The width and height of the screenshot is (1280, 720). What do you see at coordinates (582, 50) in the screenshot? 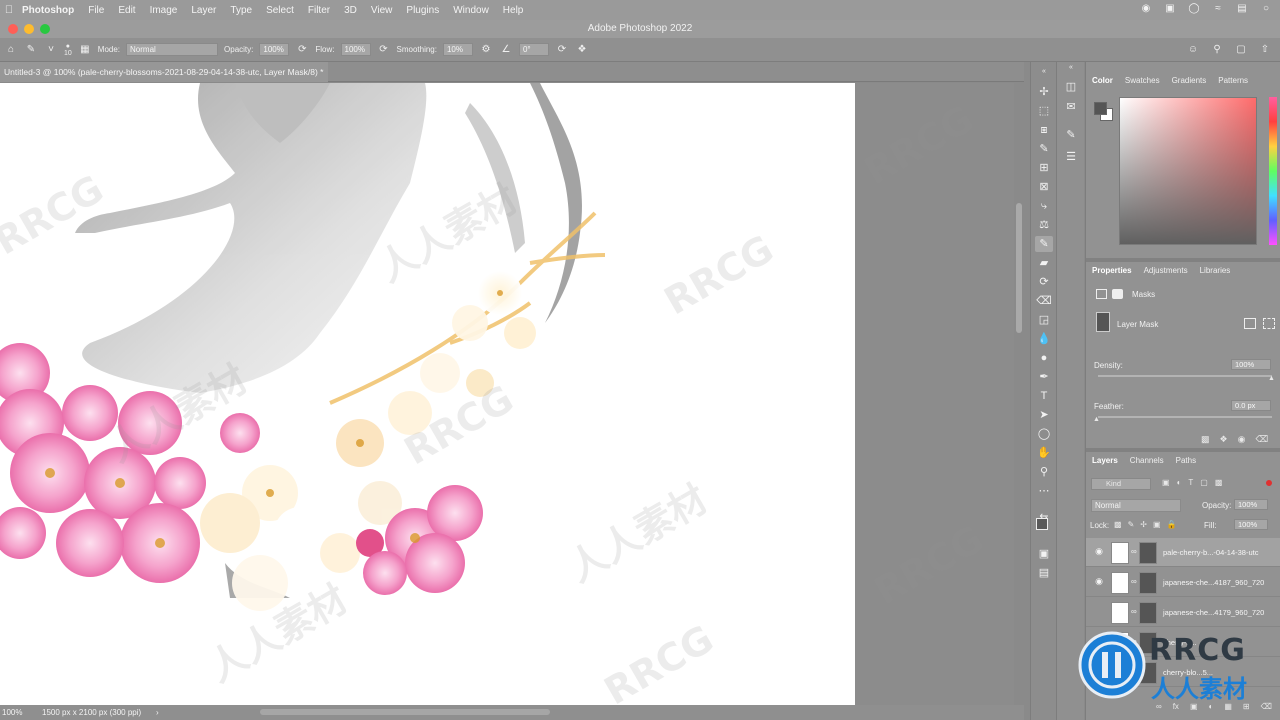
I see `symmetry-icon: ❖` at bounding box center [582, 50].